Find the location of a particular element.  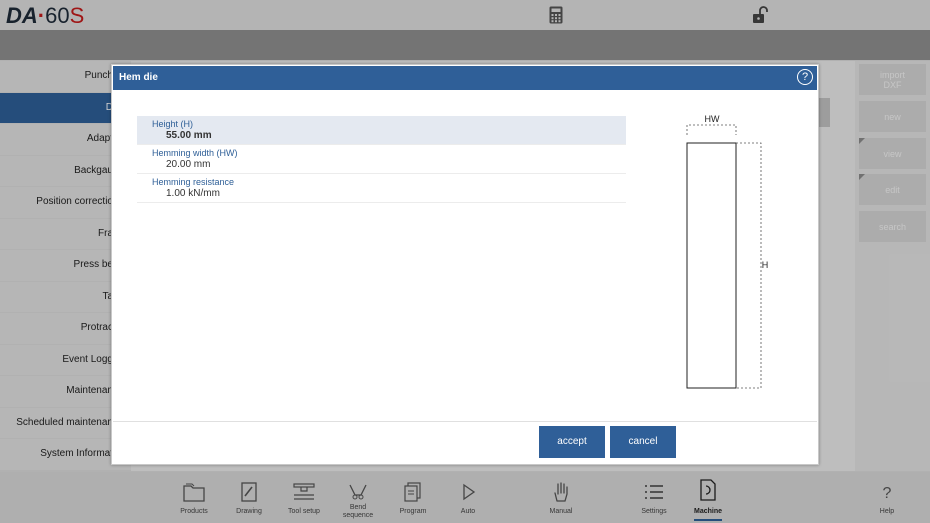

cancel-button: cancel is located at coordinates (643, 442).